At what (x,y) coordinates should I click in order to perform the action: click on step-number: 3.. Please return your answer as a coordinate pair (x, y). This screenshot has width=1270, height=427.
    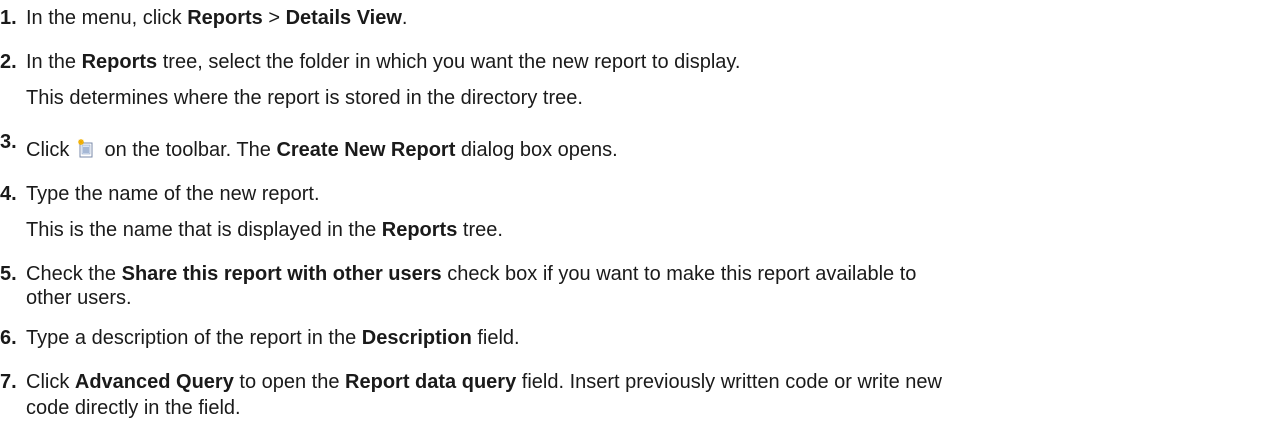
    Looking at the image, I should click on (8, 142).